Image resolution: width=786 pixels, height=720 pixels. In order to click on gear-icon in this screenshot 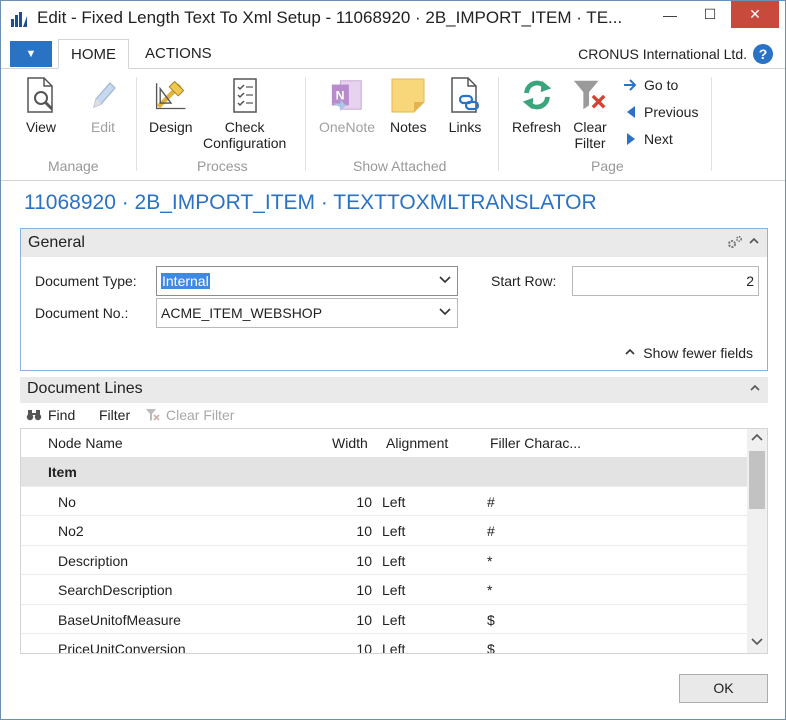, I will do `click(735, 243)`.